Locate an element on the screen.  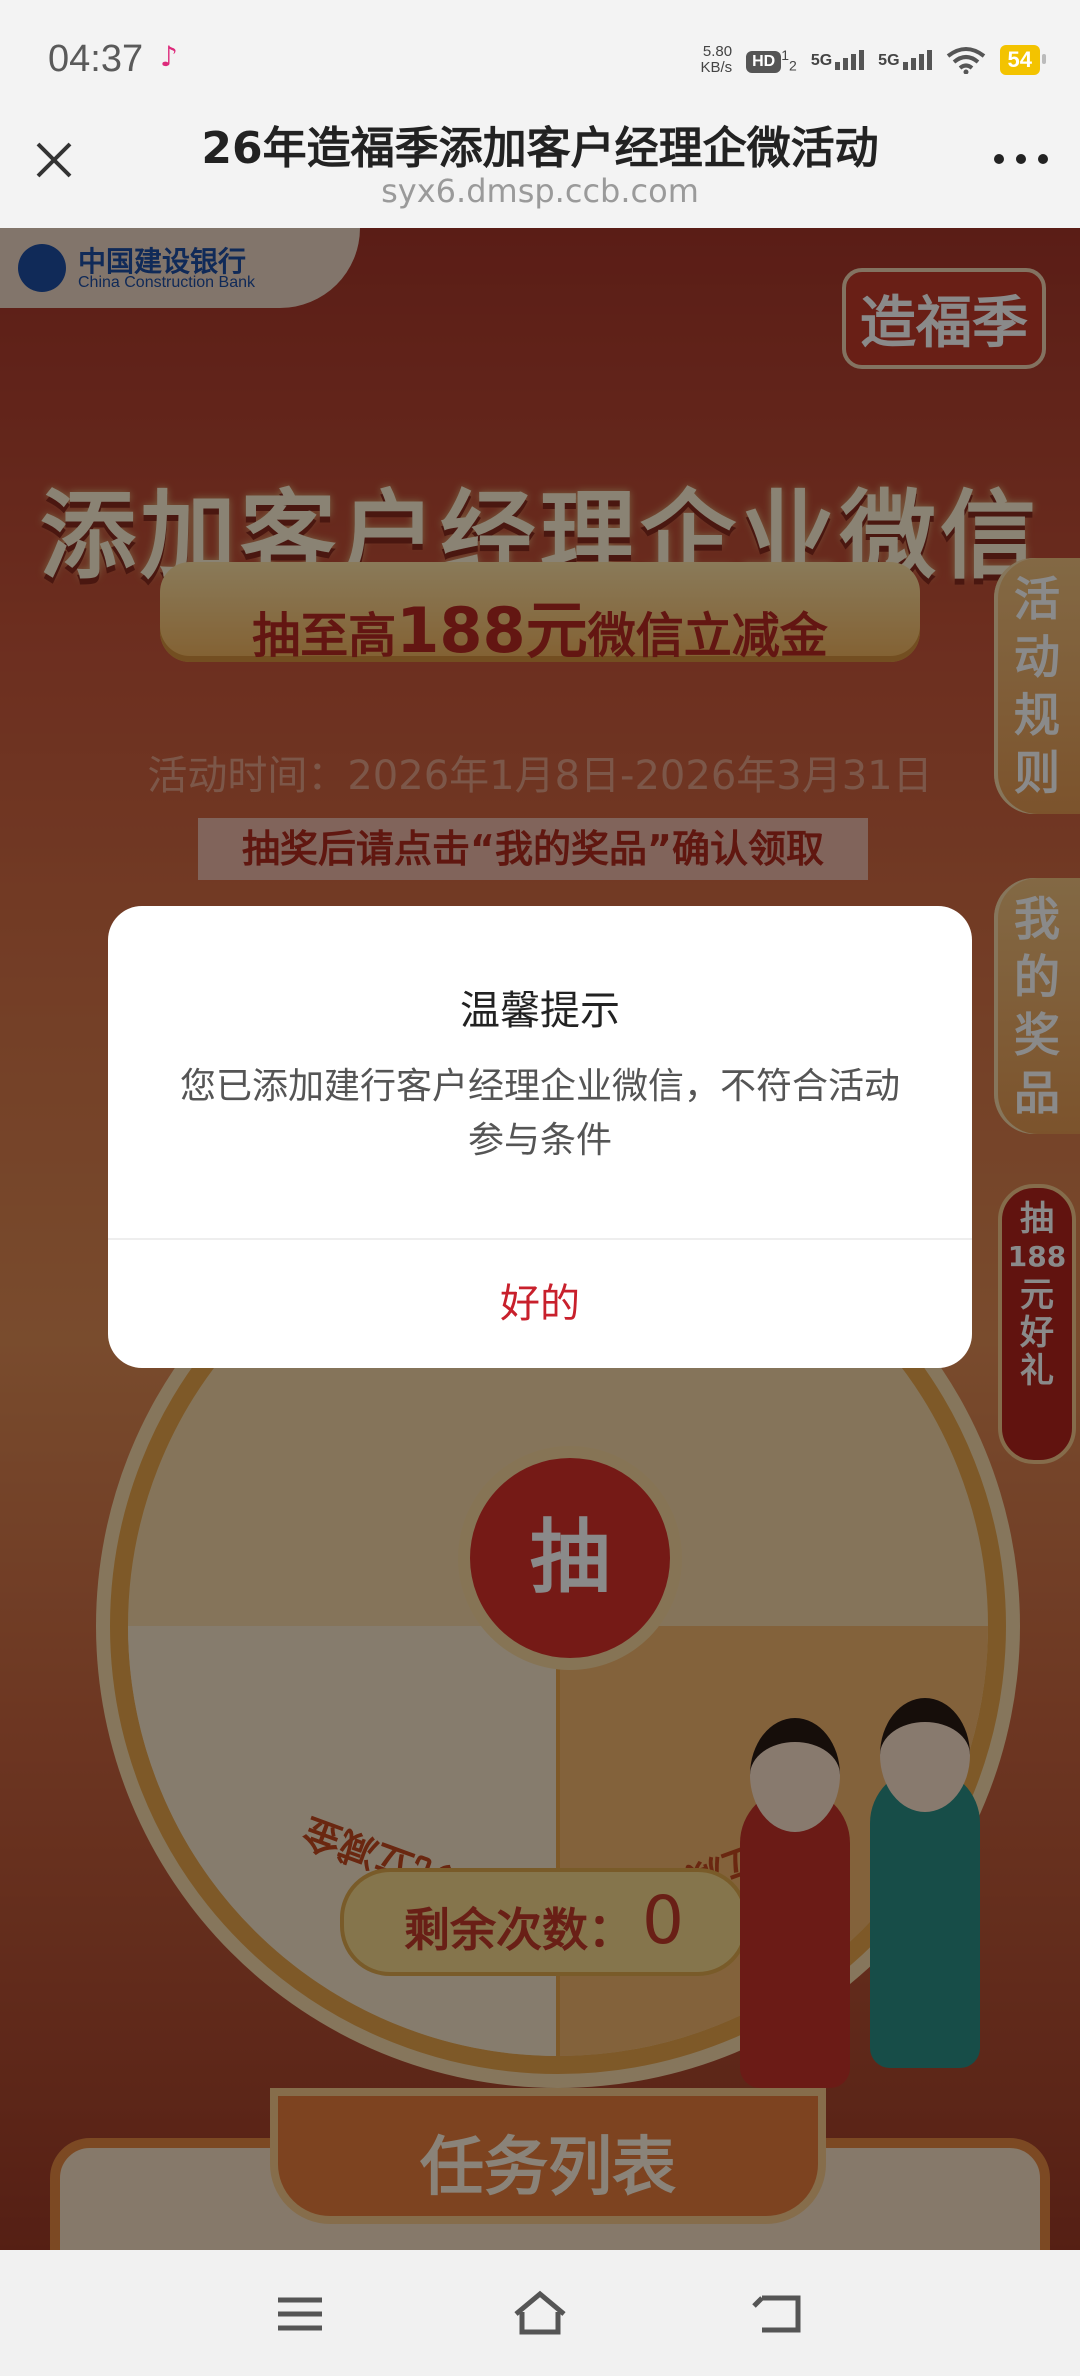
net-speed-unit: KB/s is located at coordinates (716, 67).